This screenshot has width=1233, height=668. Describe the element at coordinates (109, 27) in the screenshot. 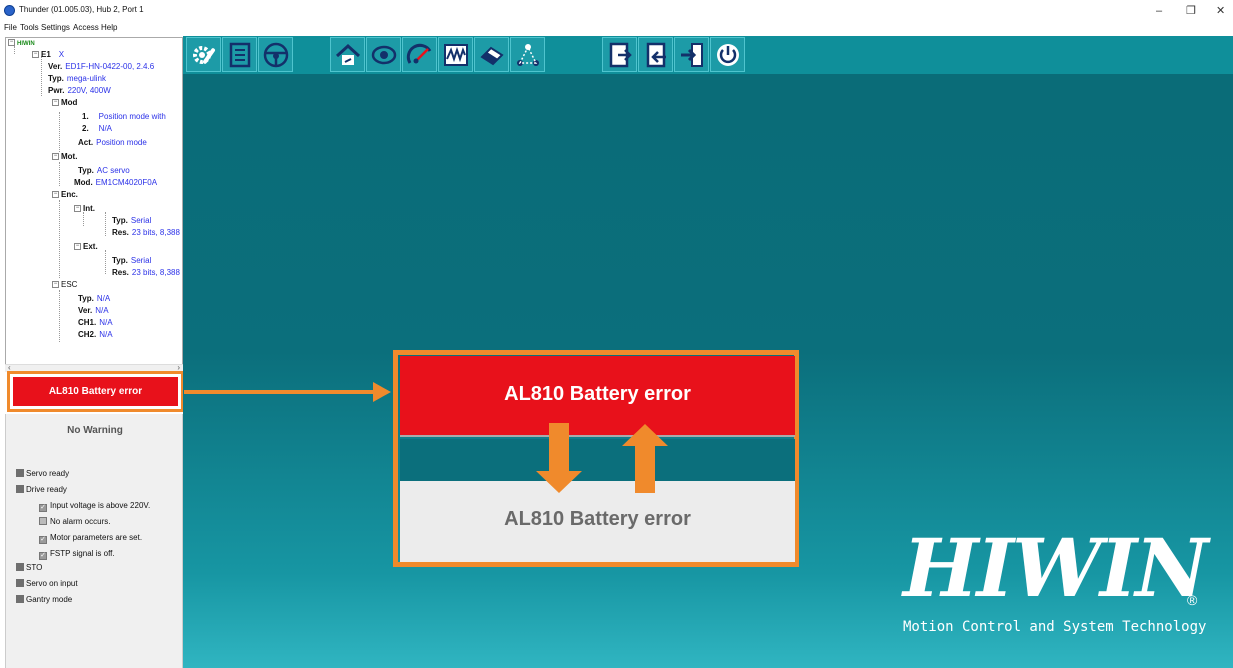

I see `menu-help: Help` at that location.